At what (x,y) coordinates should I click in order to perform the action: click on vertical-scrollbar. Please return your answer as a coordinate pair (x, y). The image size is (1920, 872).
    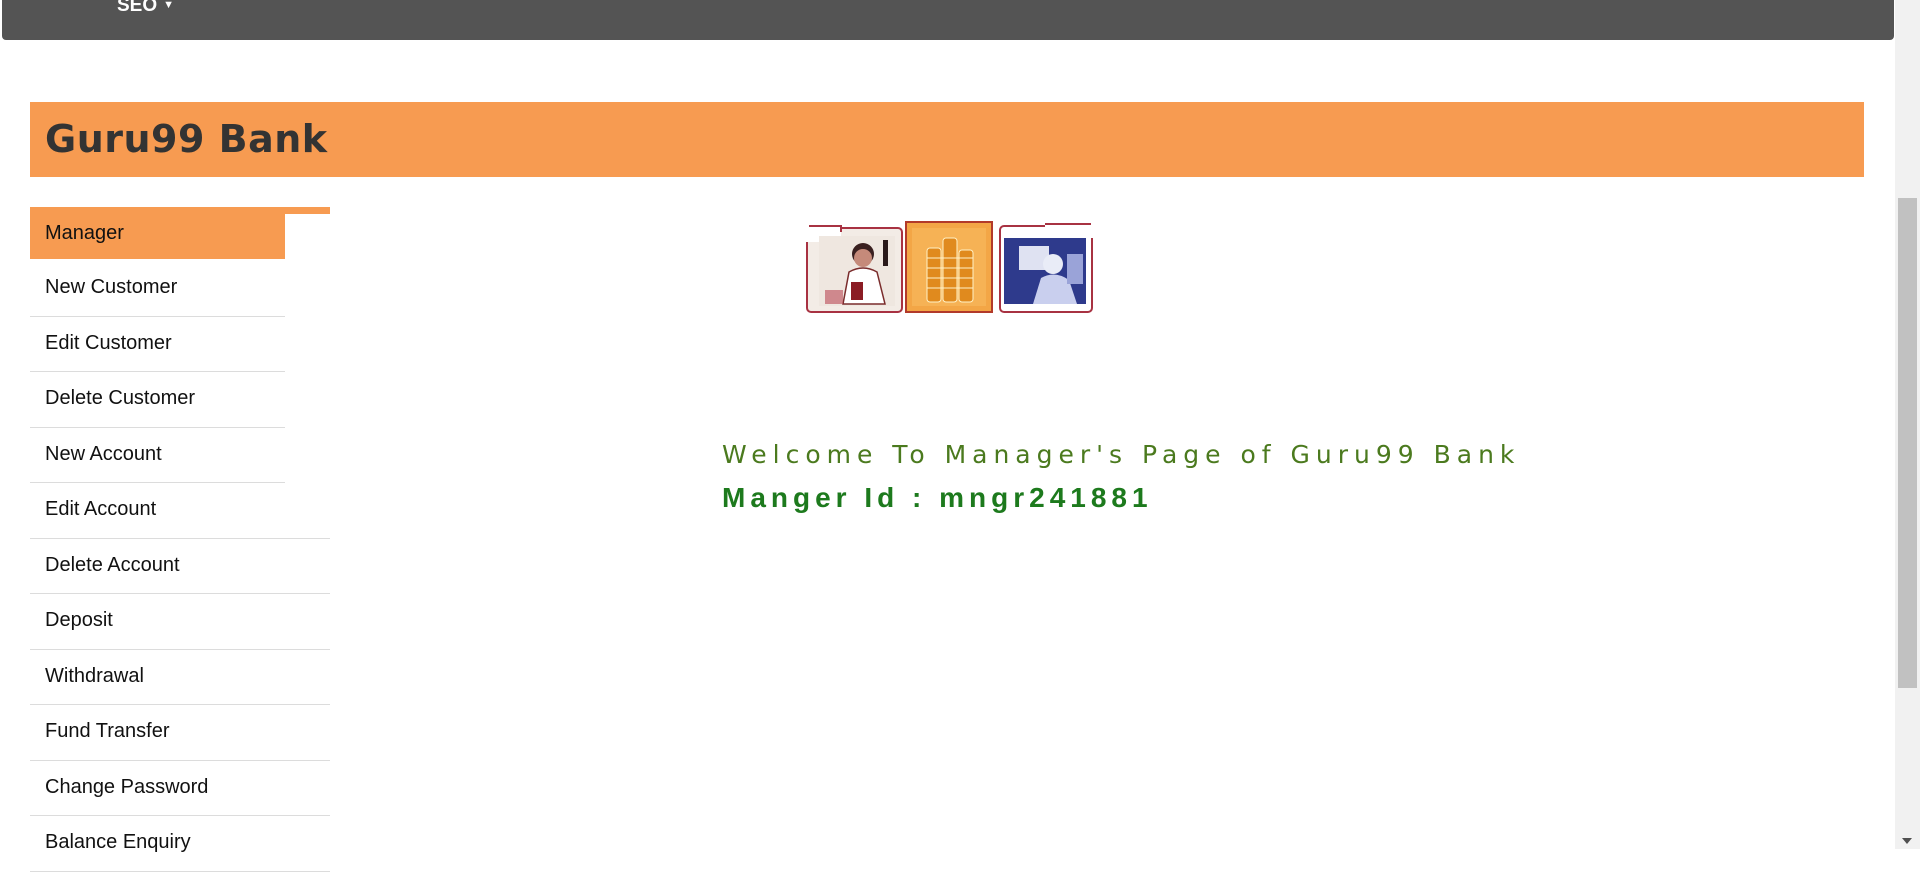
    Looking at the image, I should click on (1907, 424).